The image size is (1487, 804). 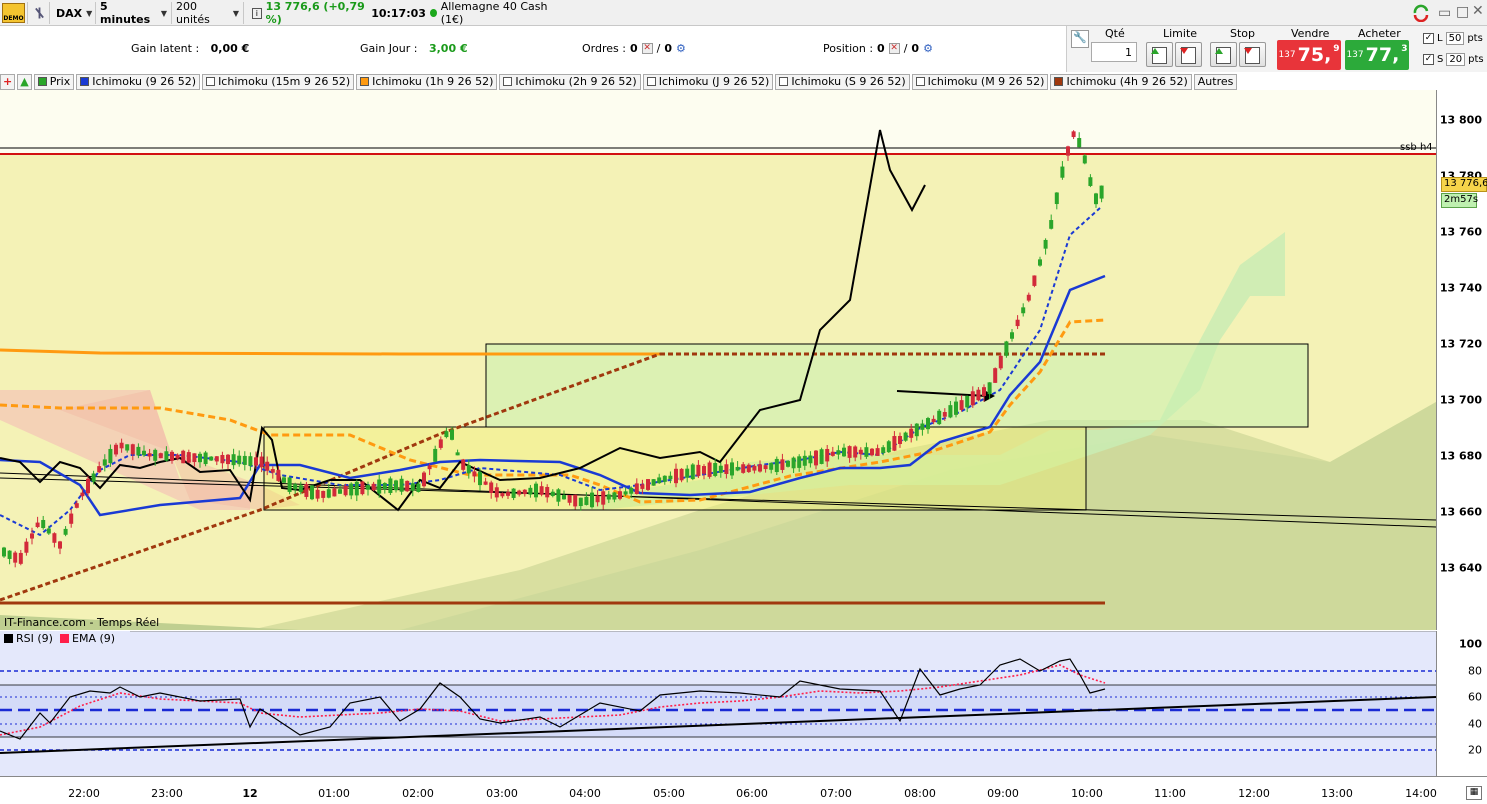 What do you see at coordinates (1428, 59) in the screenshot?
I see `stop-checkbox: ✓` at bounding box center [1428, 59].